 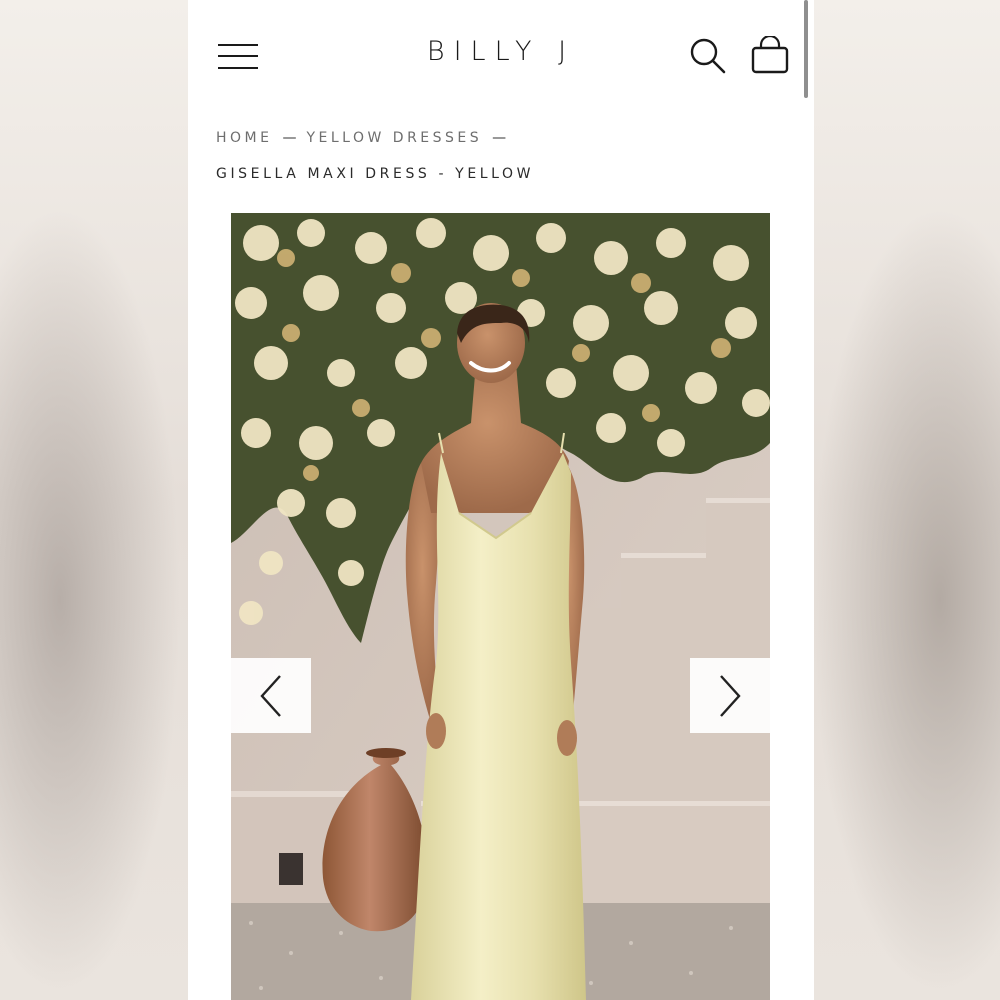 I want to click on breadcrumb-home-link: HOME, so click(x=244, y=138).